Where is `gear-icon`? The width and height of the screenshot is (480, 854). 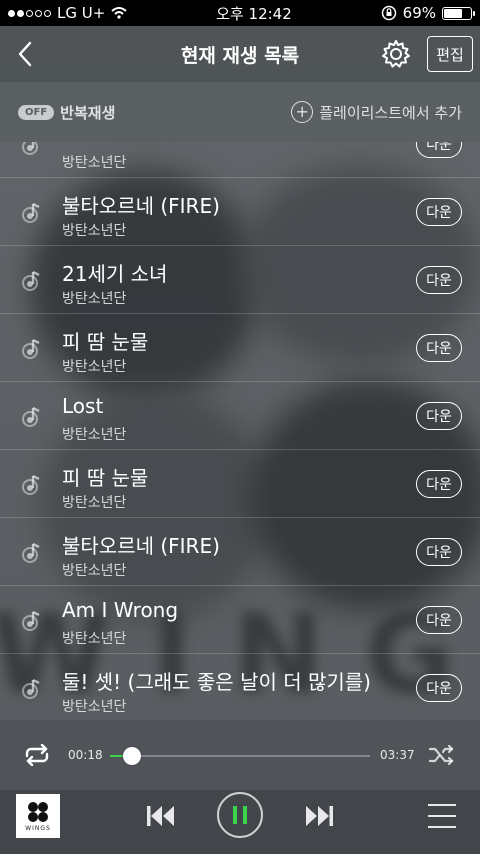 gear-icon is located at coordinates (396, 54).